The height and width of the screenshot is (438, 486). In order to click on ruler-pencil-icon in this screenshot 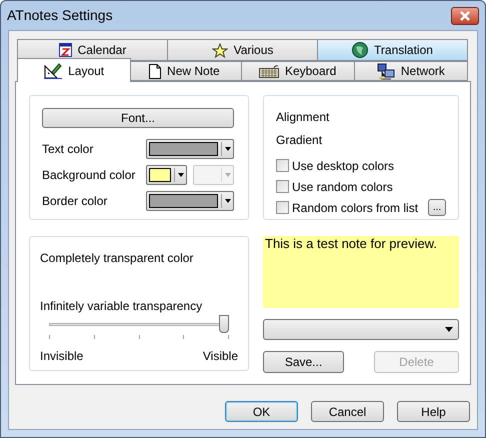, I will do `click(53, 70)`.